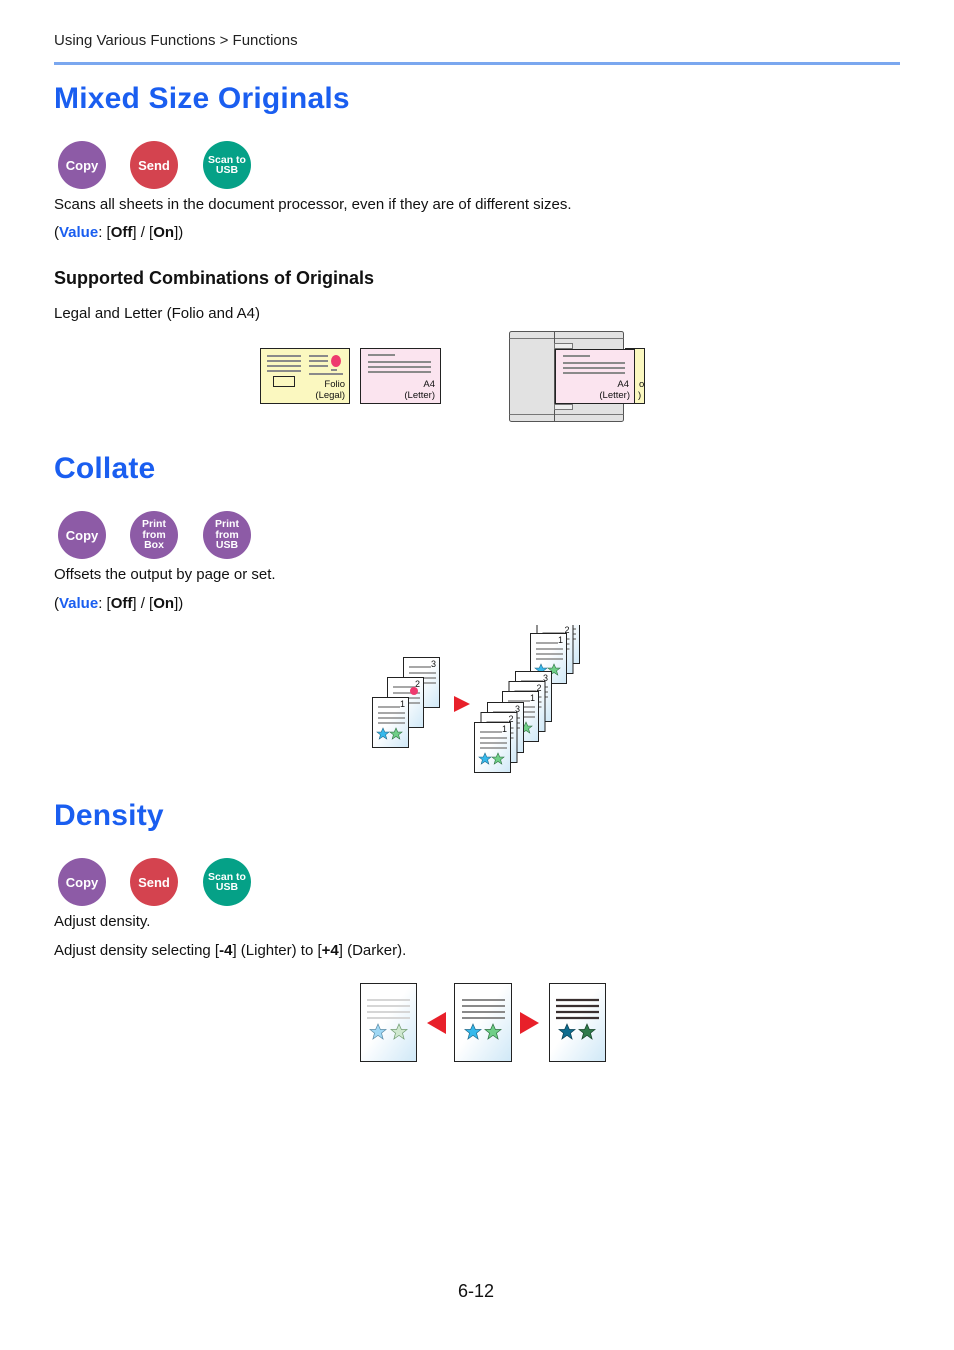  Describe the element at coordinates (330, 395) in the screenshot. I see `sheet-label: (Legal)` at that location.